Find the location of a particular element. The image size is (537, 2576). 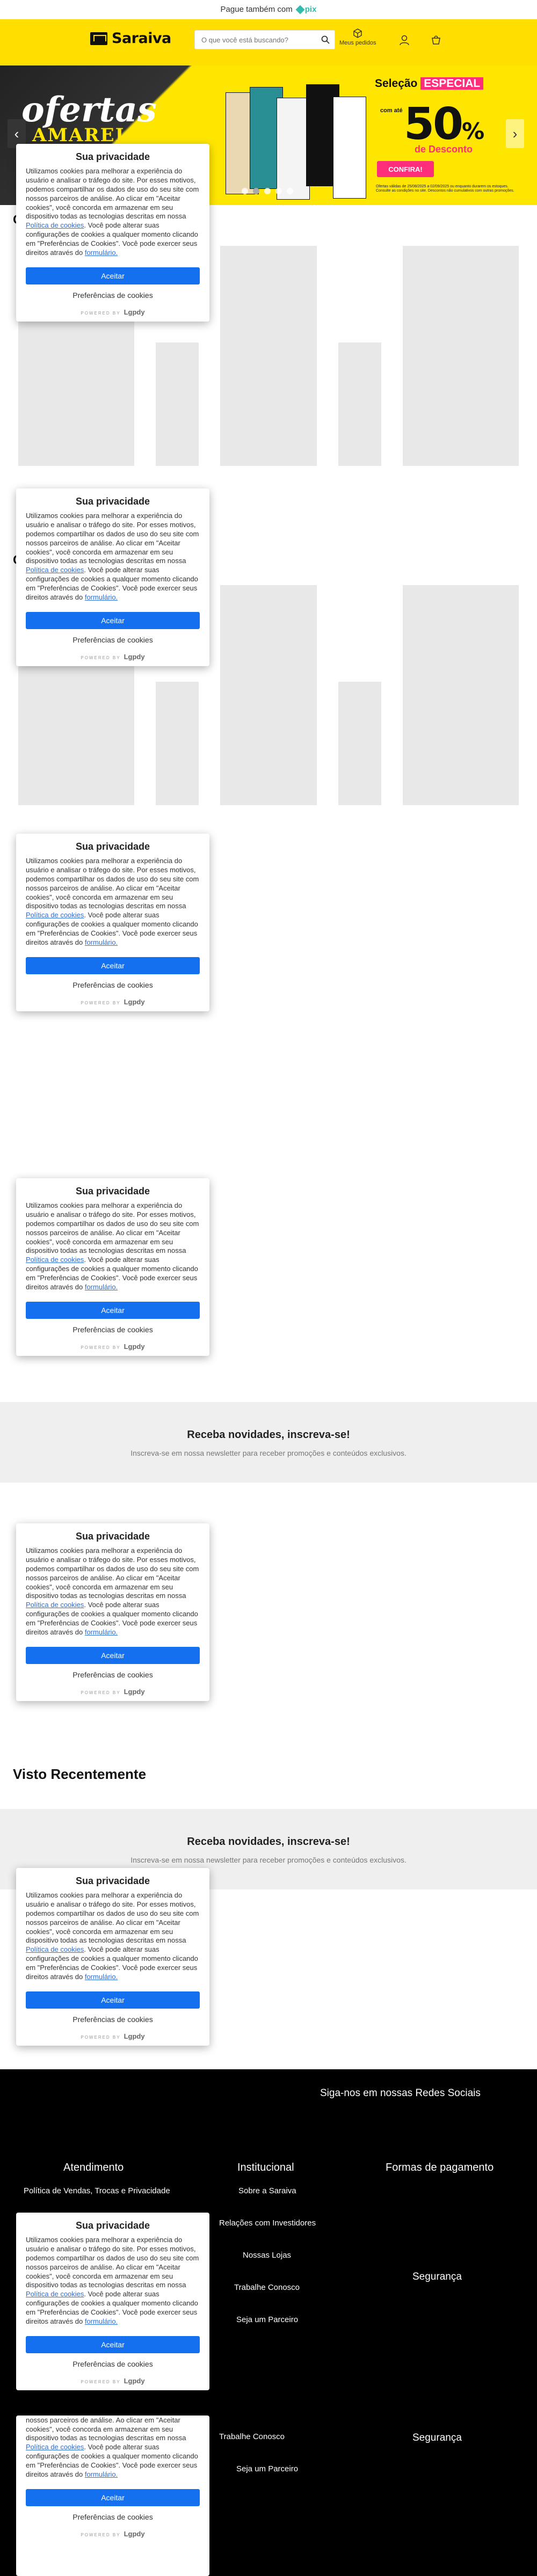

about-link: Sobre a Saraiva is located at coordinates (267, 2190).